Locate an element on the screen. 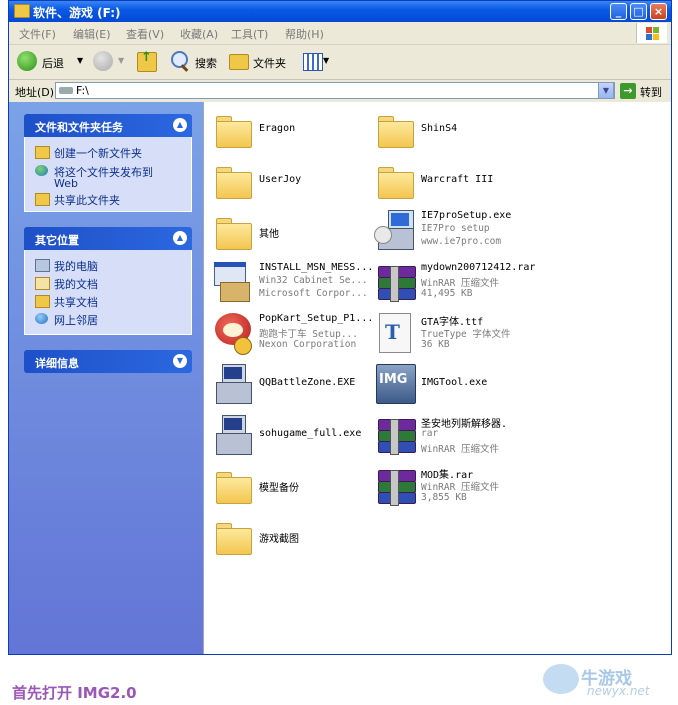  address-dropdown-icon: ▼ is located at coordinates (606, 90).